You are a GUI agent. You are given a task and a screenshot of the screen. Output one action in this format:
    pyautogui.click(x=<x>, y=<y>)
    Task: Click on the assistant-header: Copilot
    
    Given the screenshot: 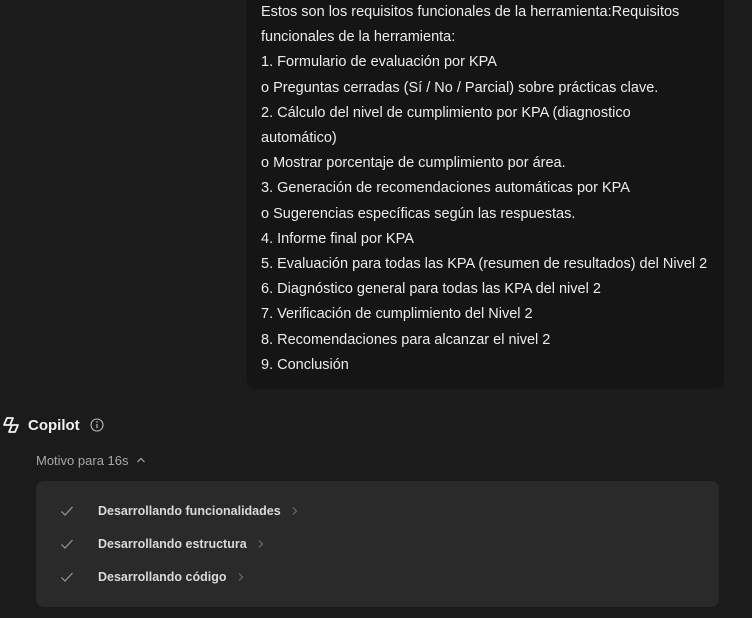 What is the action you would take?
    pyautogui.click(x=52, y=425)
    